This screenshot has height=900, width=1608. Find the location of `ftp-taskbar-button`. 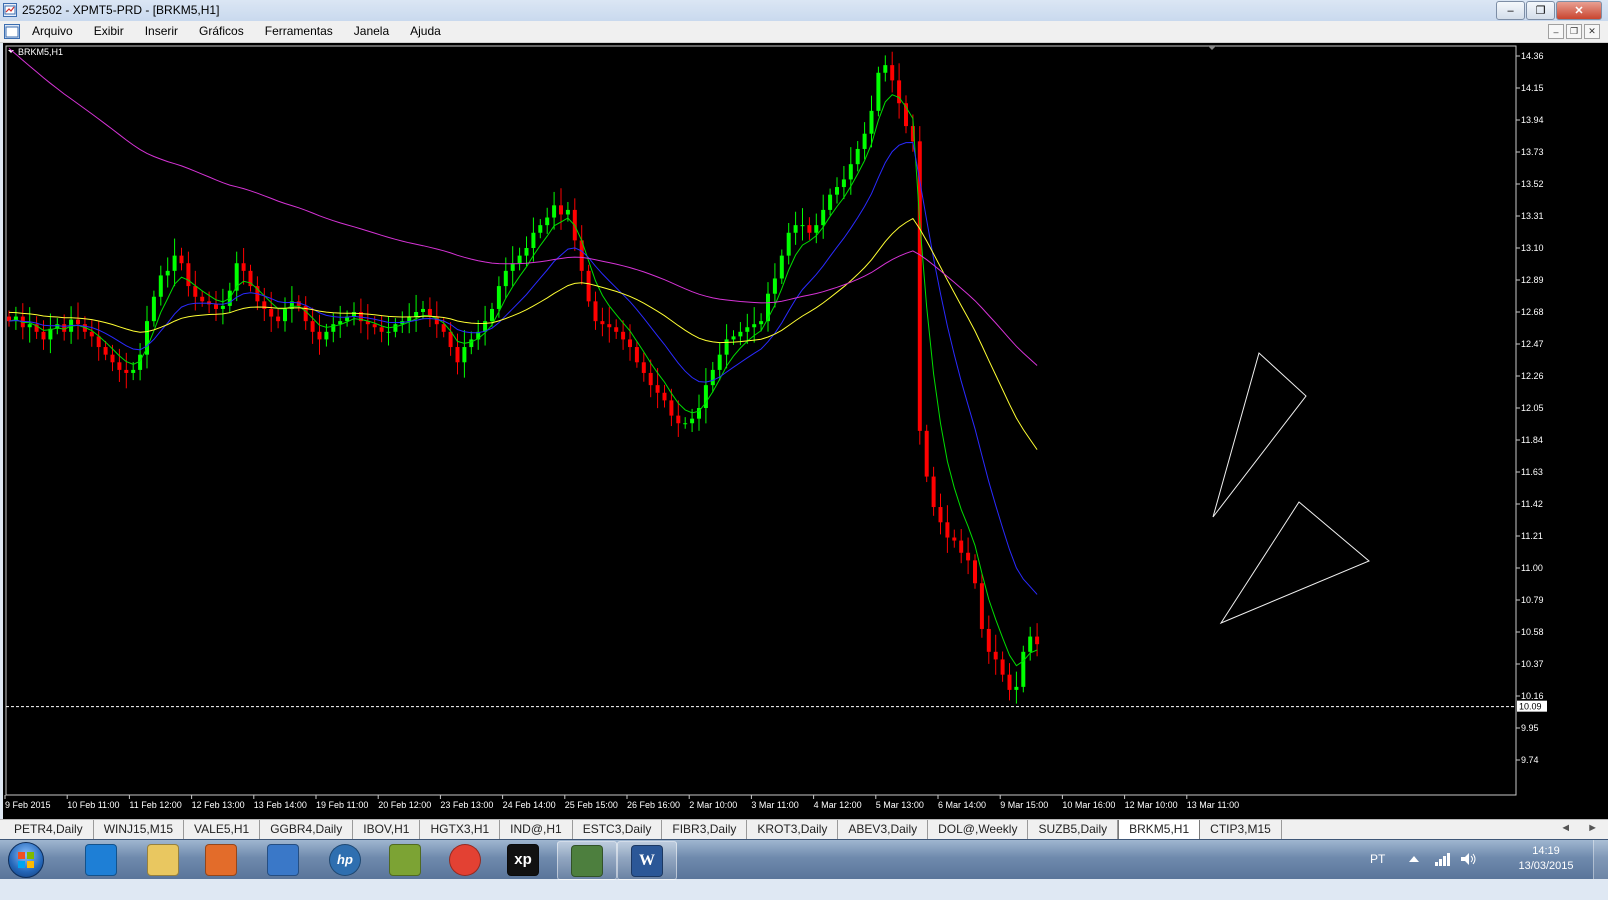

ftp-taskbar-button is located at coordinates (405, 859).